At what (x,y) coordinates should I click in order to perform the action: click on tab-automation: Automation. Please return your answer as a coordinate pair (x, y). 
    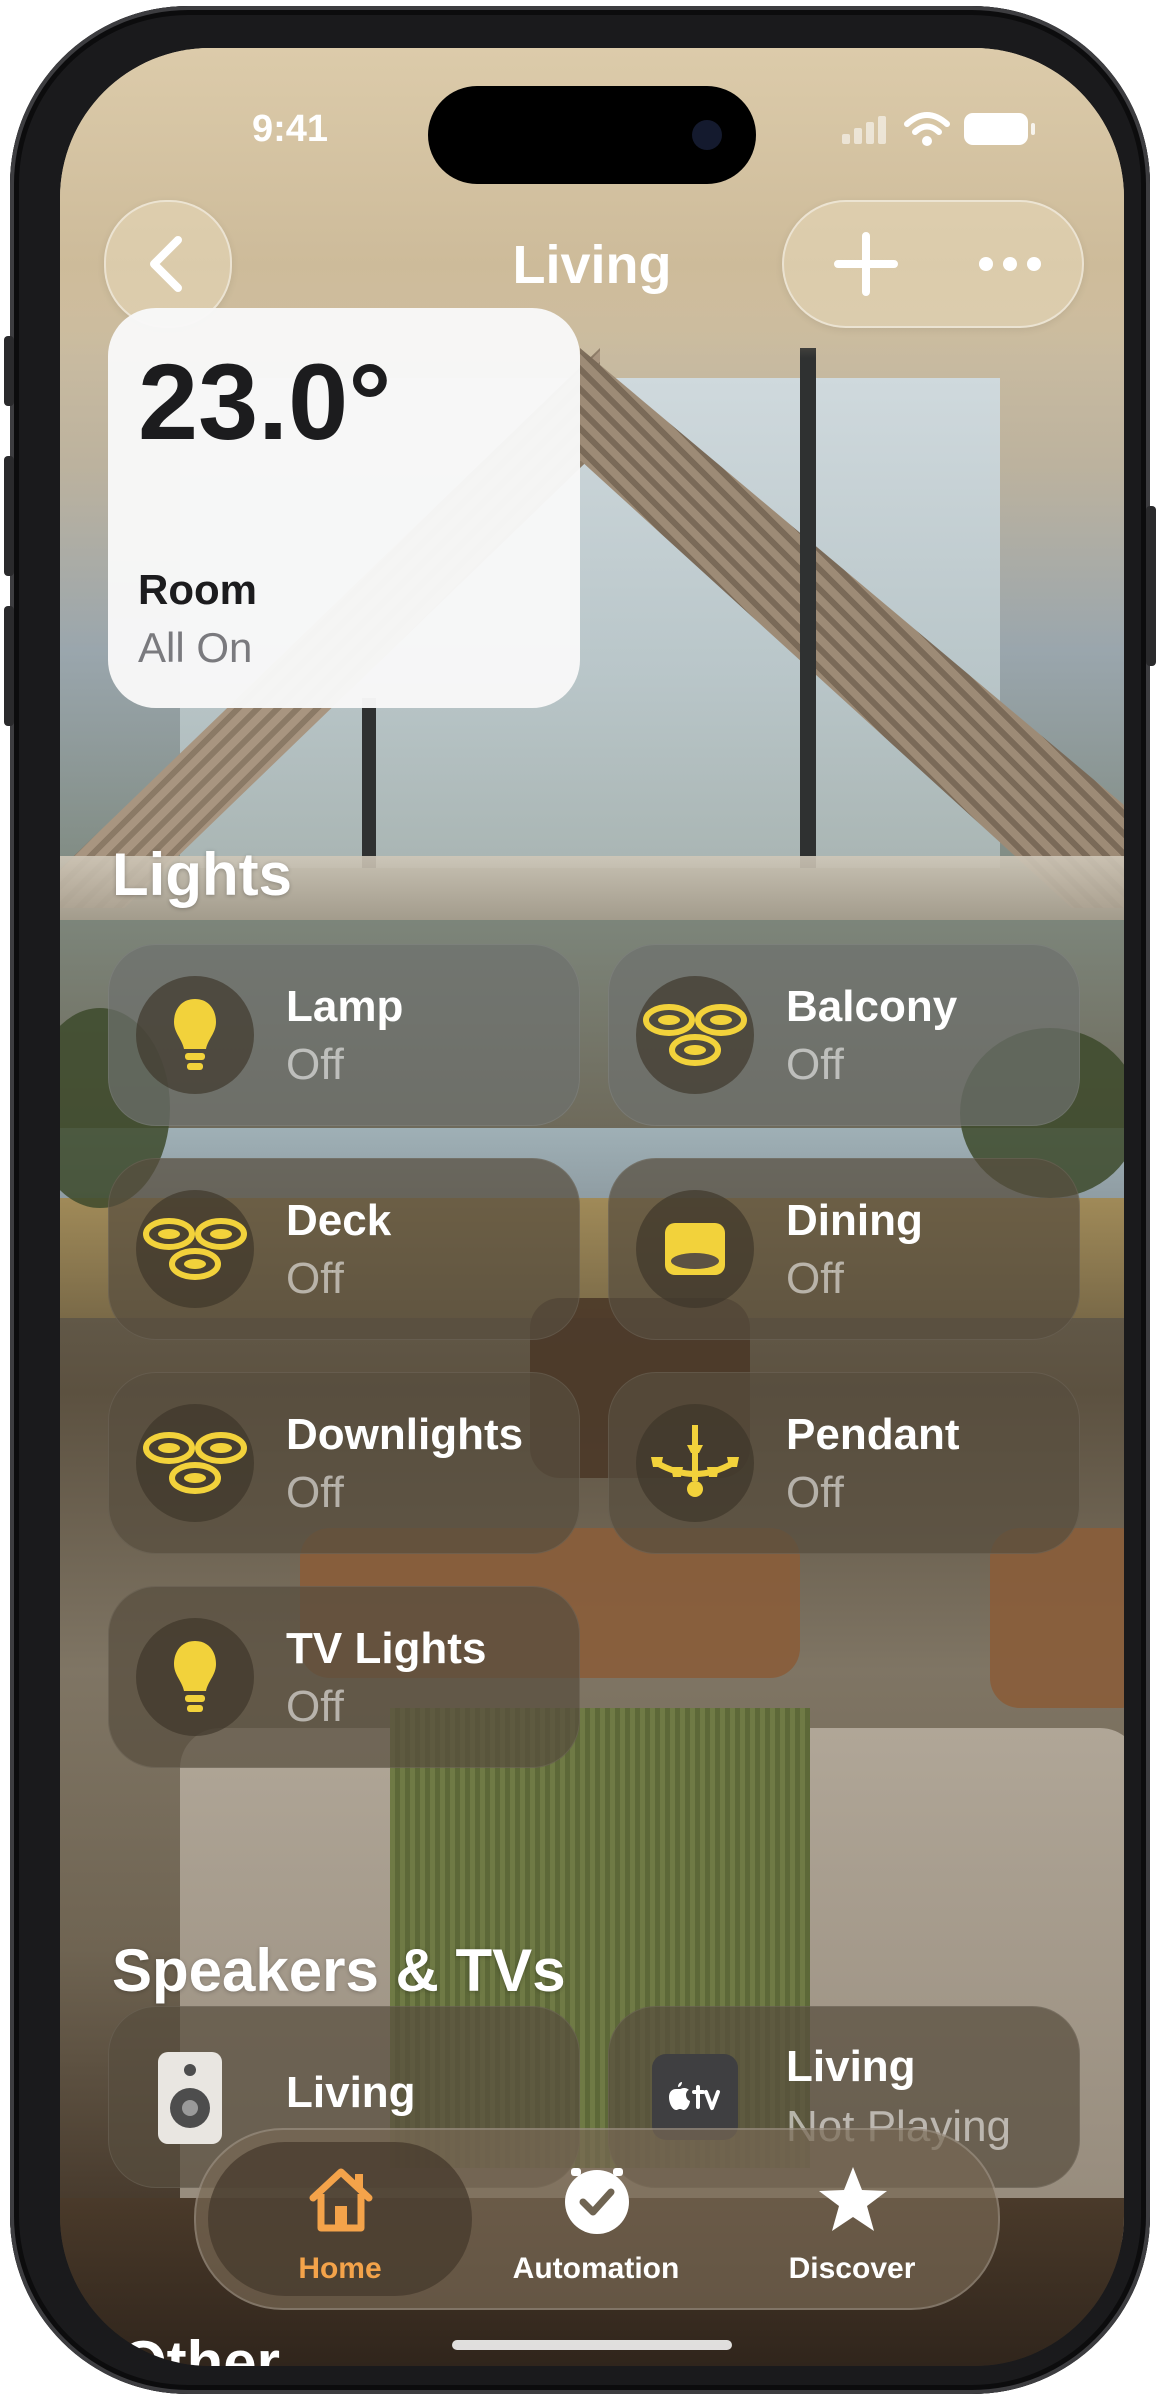
    Looking at the image, I should click on (596, 2221).